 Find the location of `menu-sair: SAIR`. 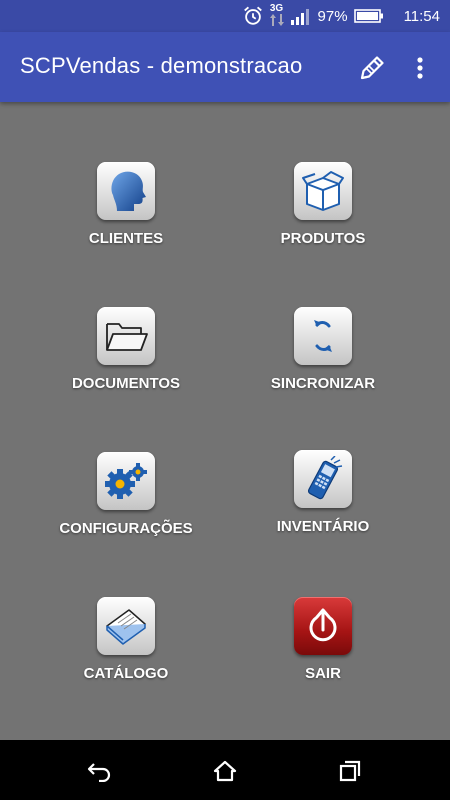

menu-sair: SAIR is located at coordinates (323, 652).